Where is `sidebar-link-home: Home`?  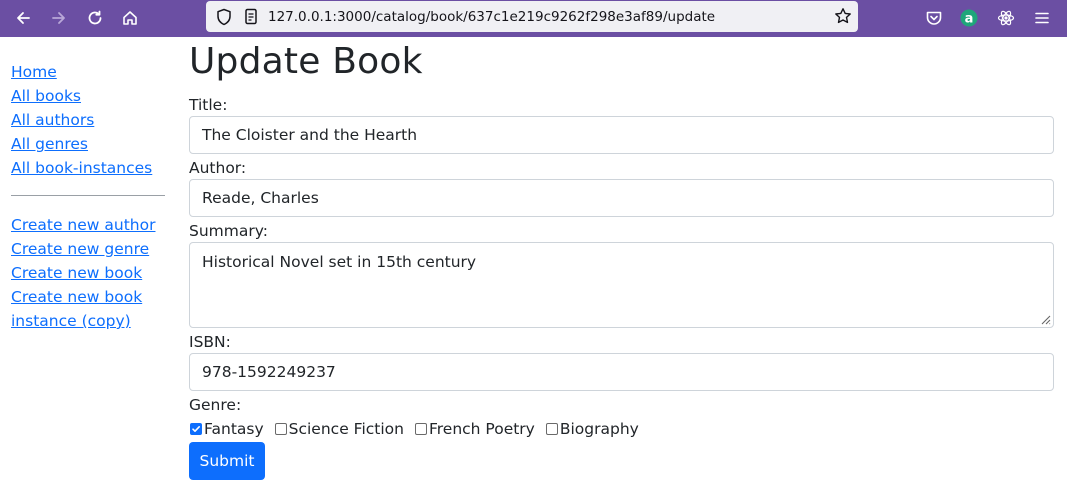
sidebar-link-home: Home is located at coordinates (91, 72).